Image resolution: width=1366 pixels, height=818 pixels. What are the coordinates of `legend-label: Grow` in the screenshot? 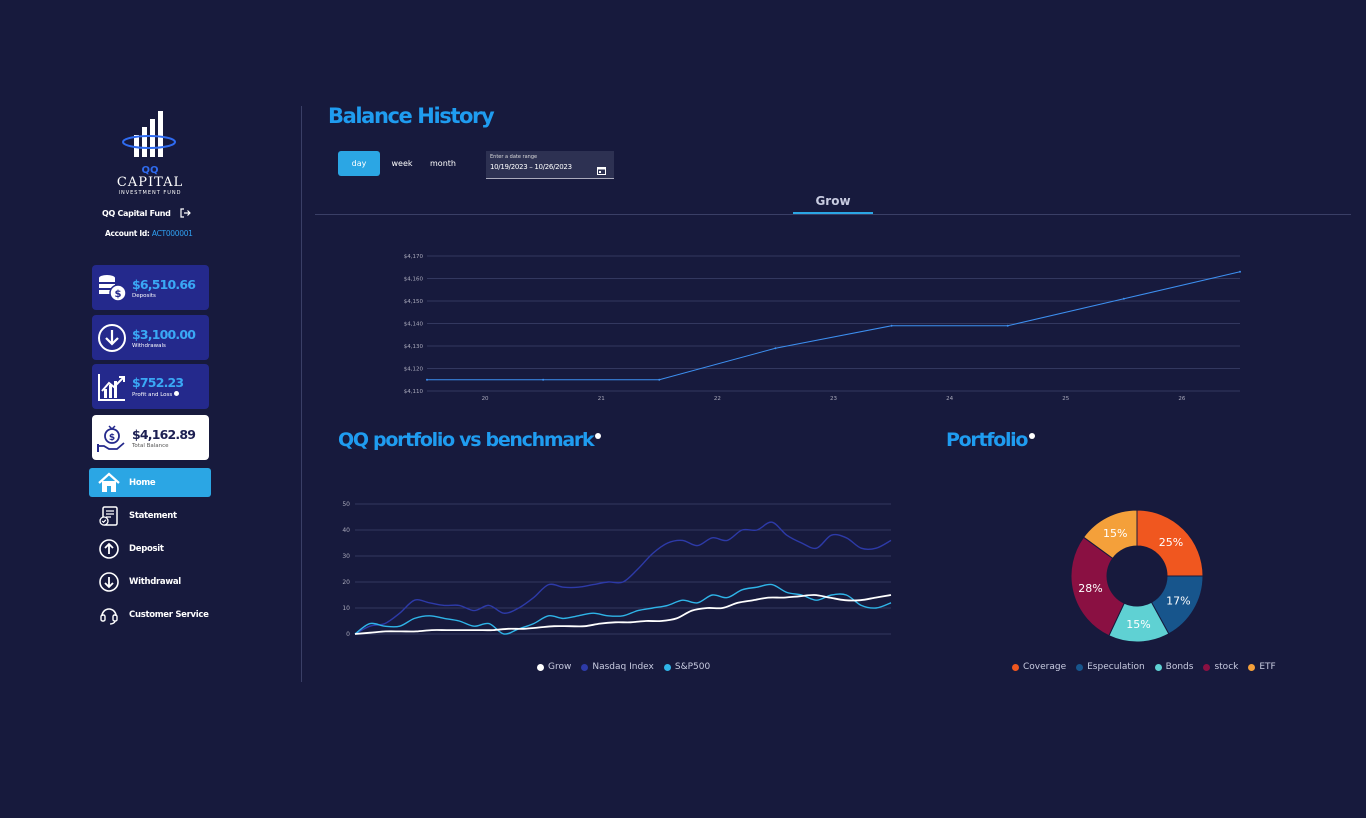 It's located at (560, 667).